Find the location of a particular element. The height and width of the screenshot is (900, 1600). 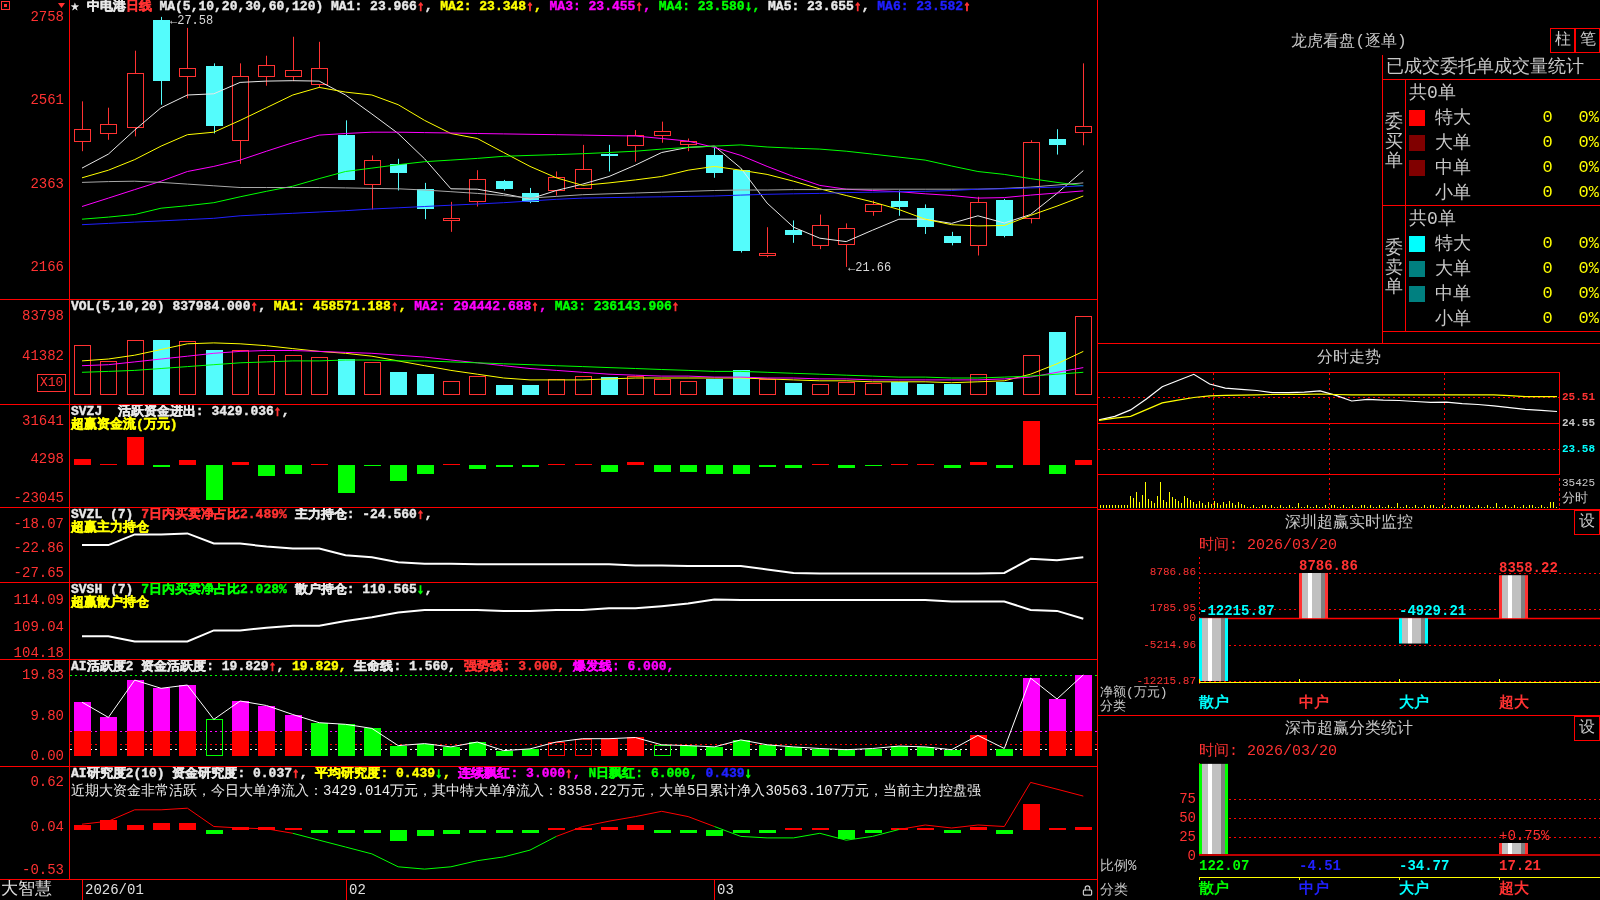

axis-label: 0.62 is located at coordinates (47, 782).